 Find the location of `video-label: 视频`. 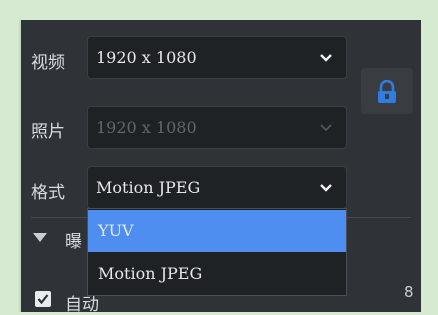

video-label: 视频 is located at coordinates (48, 63).